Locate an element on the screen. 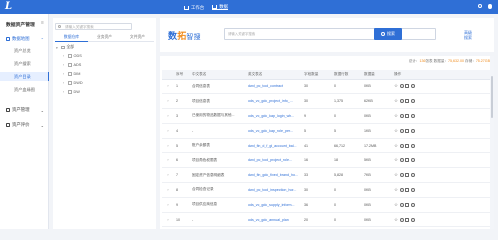 The height and width of the screenshot is (240, 498). sidebar-item-lineage: 资产血缘图 is located at coordinates (24, 89).